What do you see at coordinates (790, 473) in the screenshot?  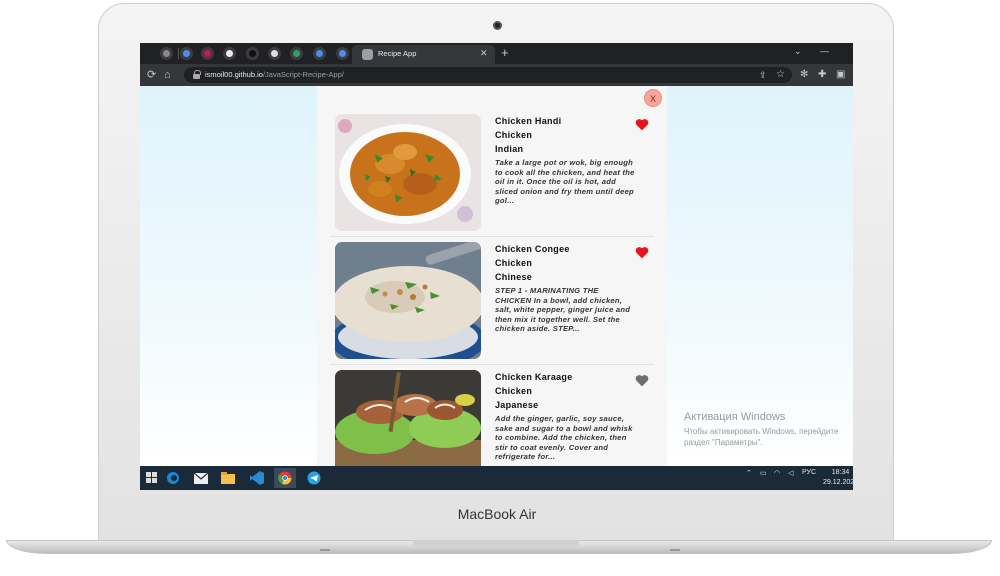 I see `volume-icon: ◁` at bounding box center [790, 473].